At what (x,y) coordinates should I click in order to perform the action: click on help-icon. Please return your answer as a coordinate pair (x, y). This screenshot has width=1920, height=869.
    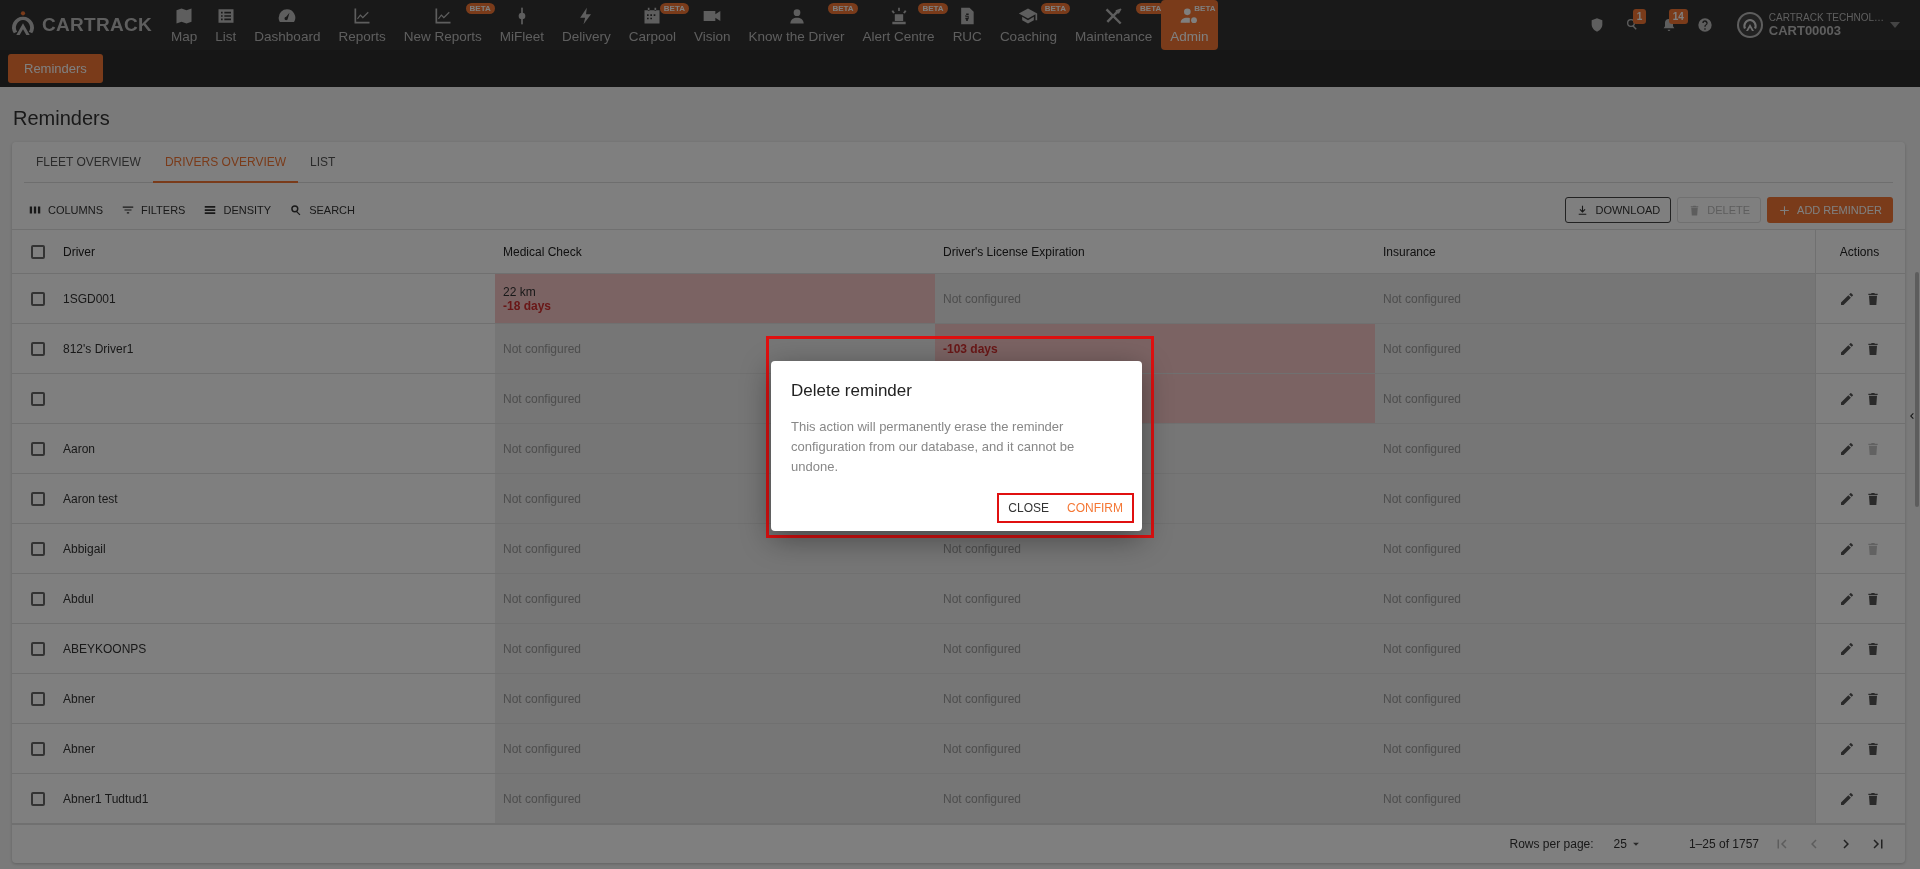
    Looking at the image, I should click on (1704, 25).